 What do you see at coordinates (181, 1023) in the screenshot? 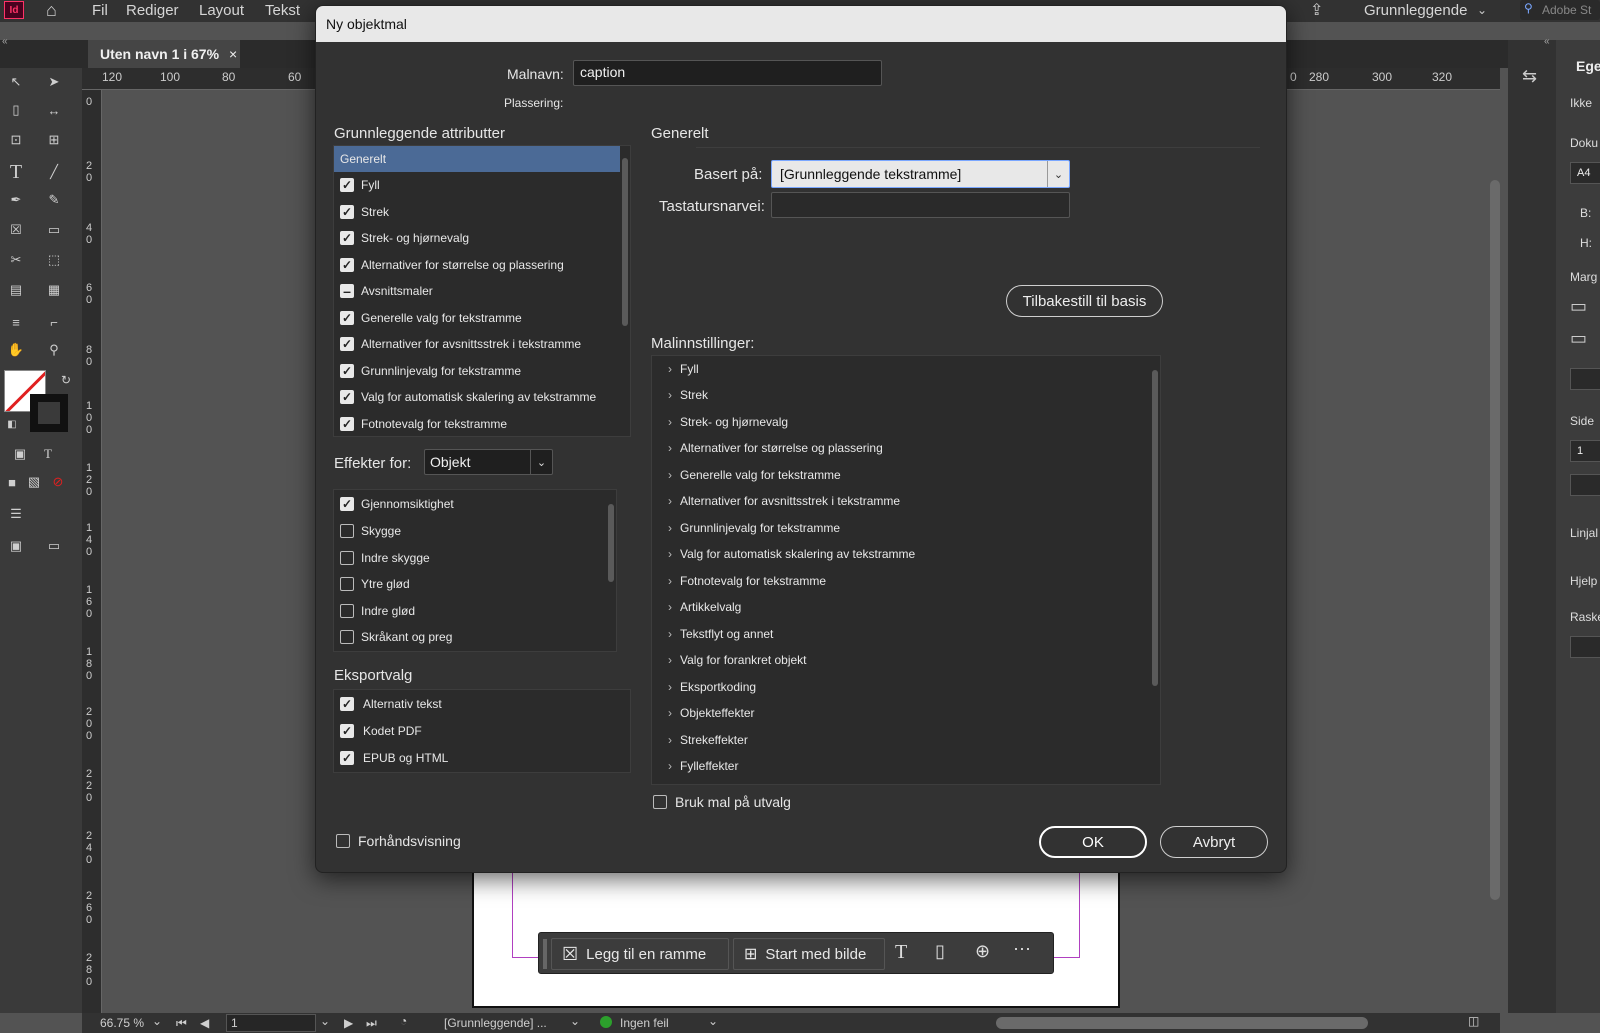
I see `first-page-icon: ⏮` at bounding box center [181, 1023].